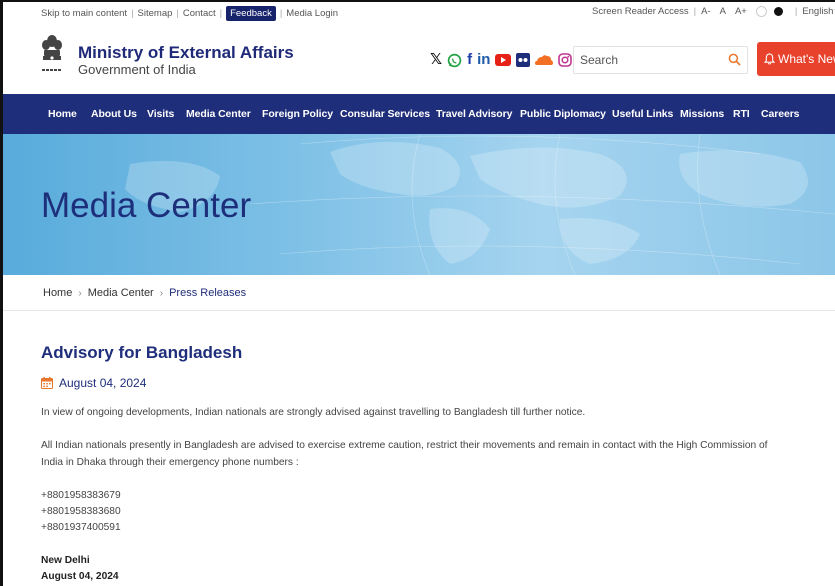 This screenshot has height=586, width=835. What do you see at coordinates (474, 114) in the screenshot?
I see `nav-travel-advisory: Travel Advisory` at bounding box center [474, 114].